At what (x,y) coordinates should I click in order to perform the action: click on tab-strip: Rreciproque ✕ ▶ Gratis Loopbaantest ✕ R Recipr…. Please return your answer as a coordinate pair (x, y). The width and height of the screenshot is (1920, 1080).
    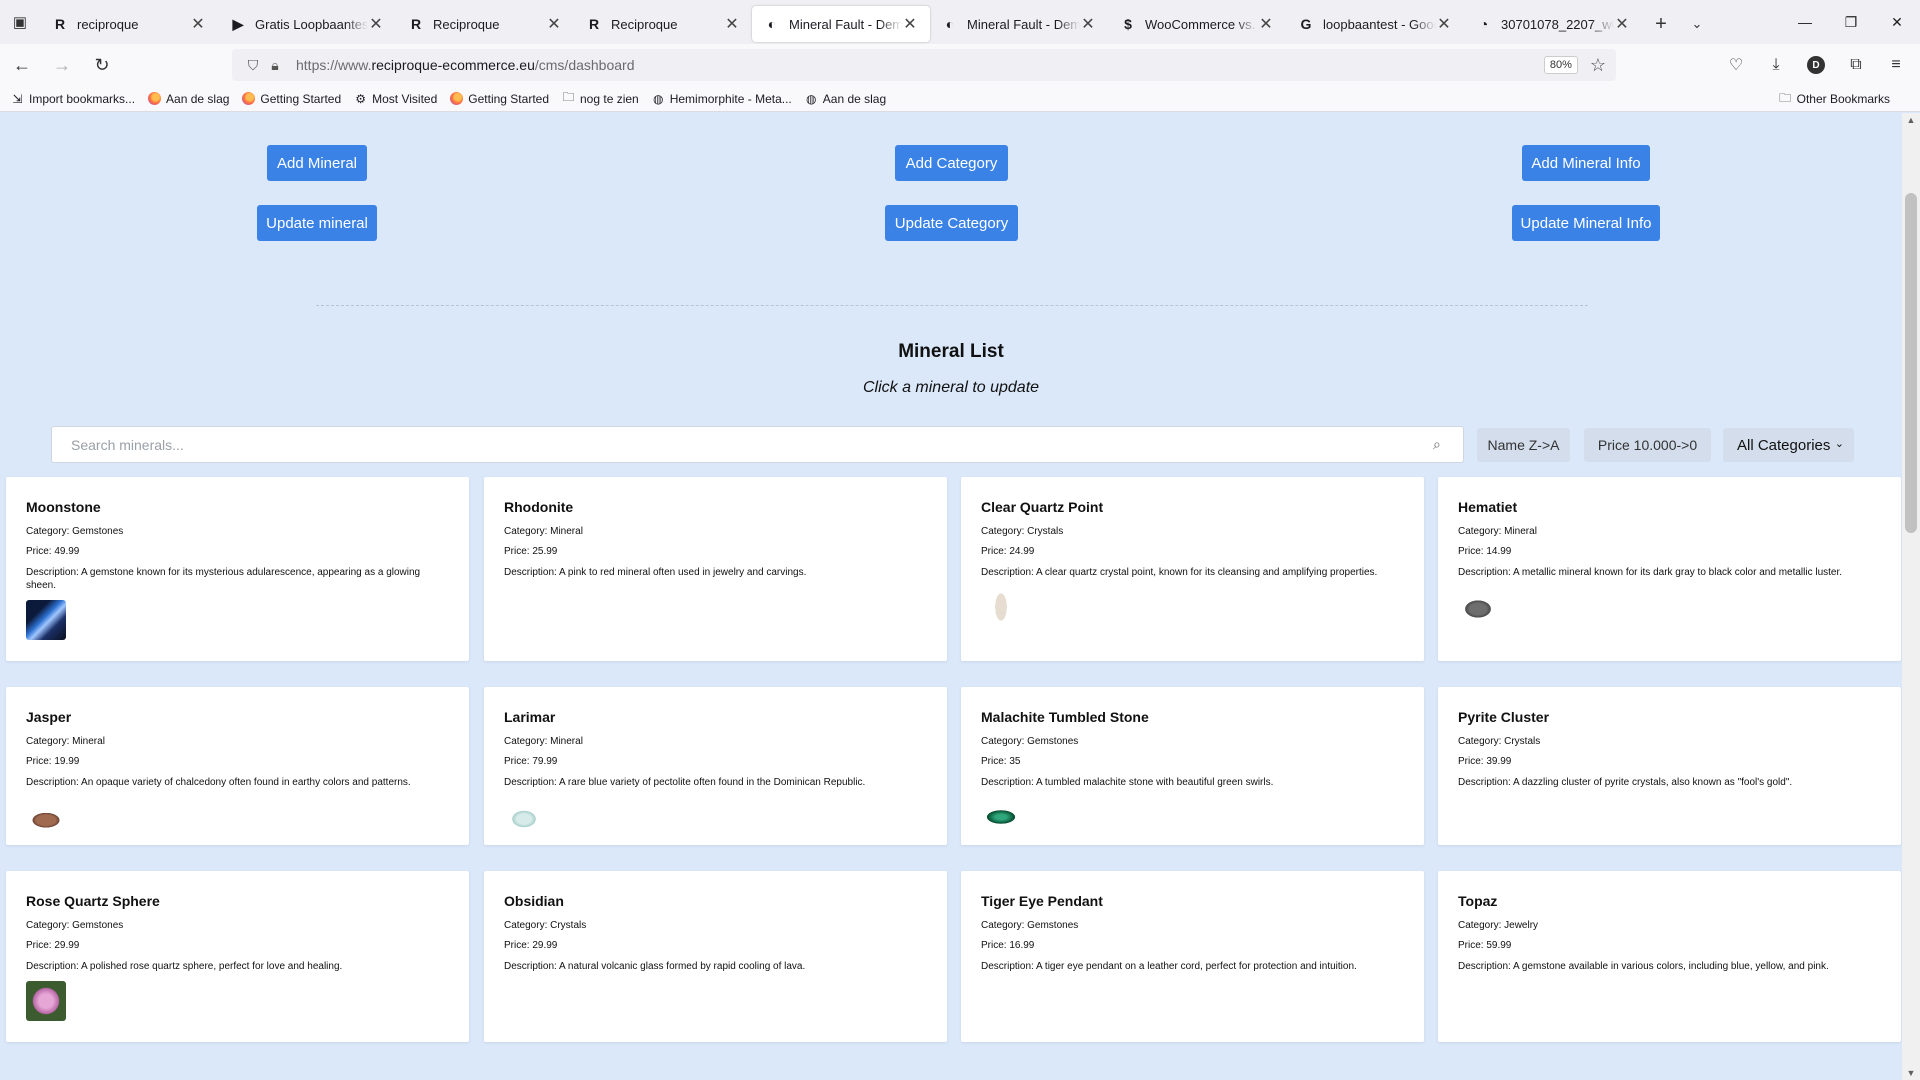
    Looking at the image, I should click on (841, 22).